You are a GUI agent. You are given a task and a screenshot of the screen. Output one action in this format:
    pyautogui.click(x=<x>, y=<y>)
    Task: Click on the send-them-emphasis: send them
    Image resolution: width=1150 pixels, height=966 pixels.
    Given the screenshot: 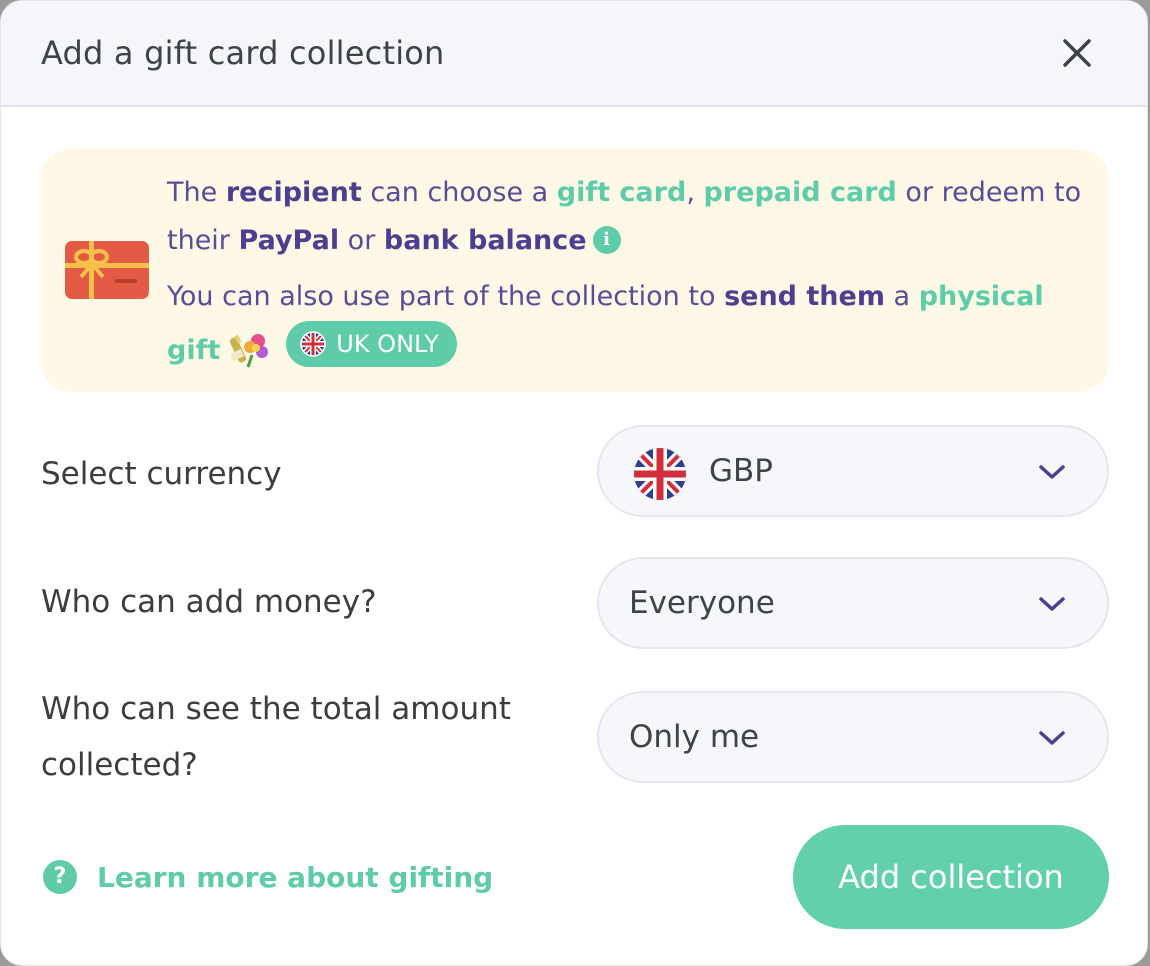 What is the action you would take?
    pyautogui.click(x=804, y=296)
    